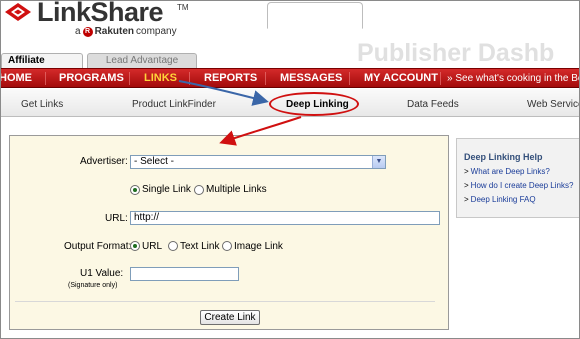 The height and width of the screenshot is (339, 580). What do you see at coordinates (236, 189) in the screenshot?
I see `radio-multiple-links-label: Multiple Links` at bounding box center [236, 189].